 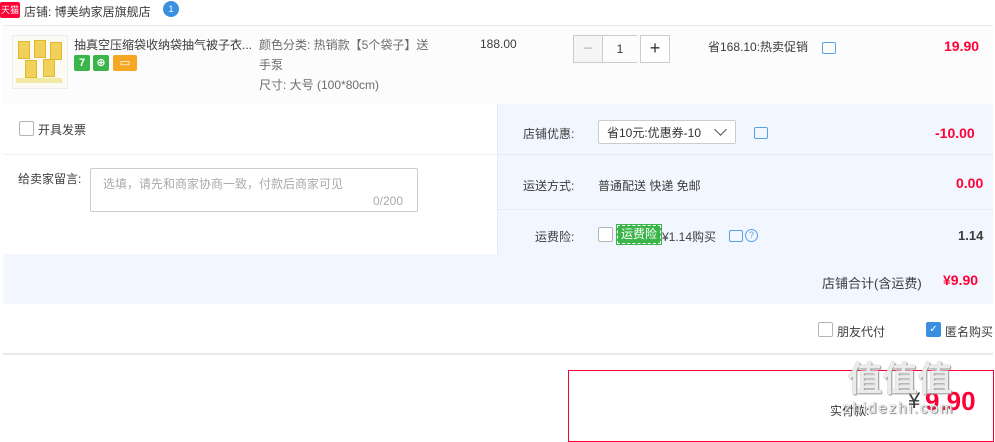 I want to click on promotion-text: 省168.10:热卖促销, so click(x=758, y=47).